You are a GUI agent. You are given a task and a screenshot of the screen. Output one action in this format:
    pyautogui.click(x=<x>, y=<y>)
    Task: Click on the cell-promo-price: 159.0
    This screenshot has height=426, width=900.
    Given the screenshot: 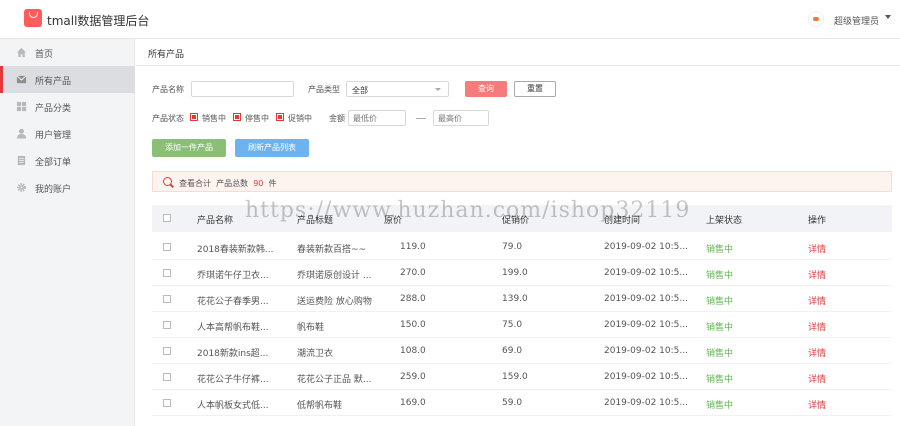 What is the action you would take?
    pyautogui.click(x=515, y=377)
    